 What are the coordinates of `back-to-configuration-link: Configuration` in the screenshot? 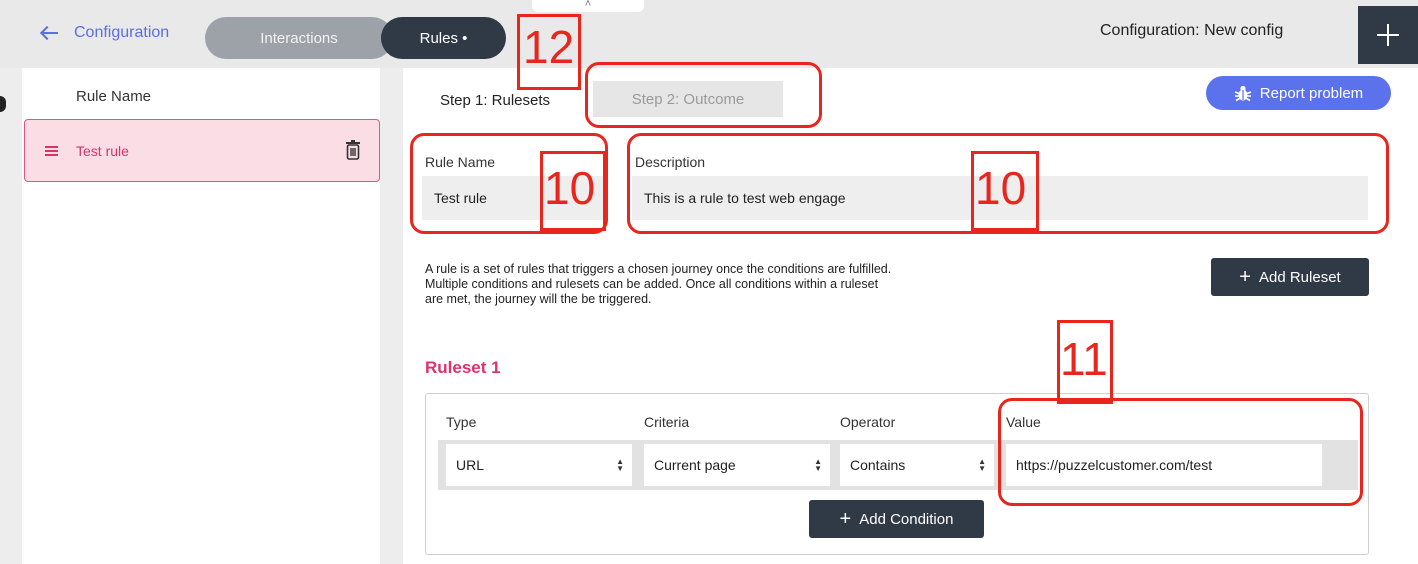 It's located at (104, 33).